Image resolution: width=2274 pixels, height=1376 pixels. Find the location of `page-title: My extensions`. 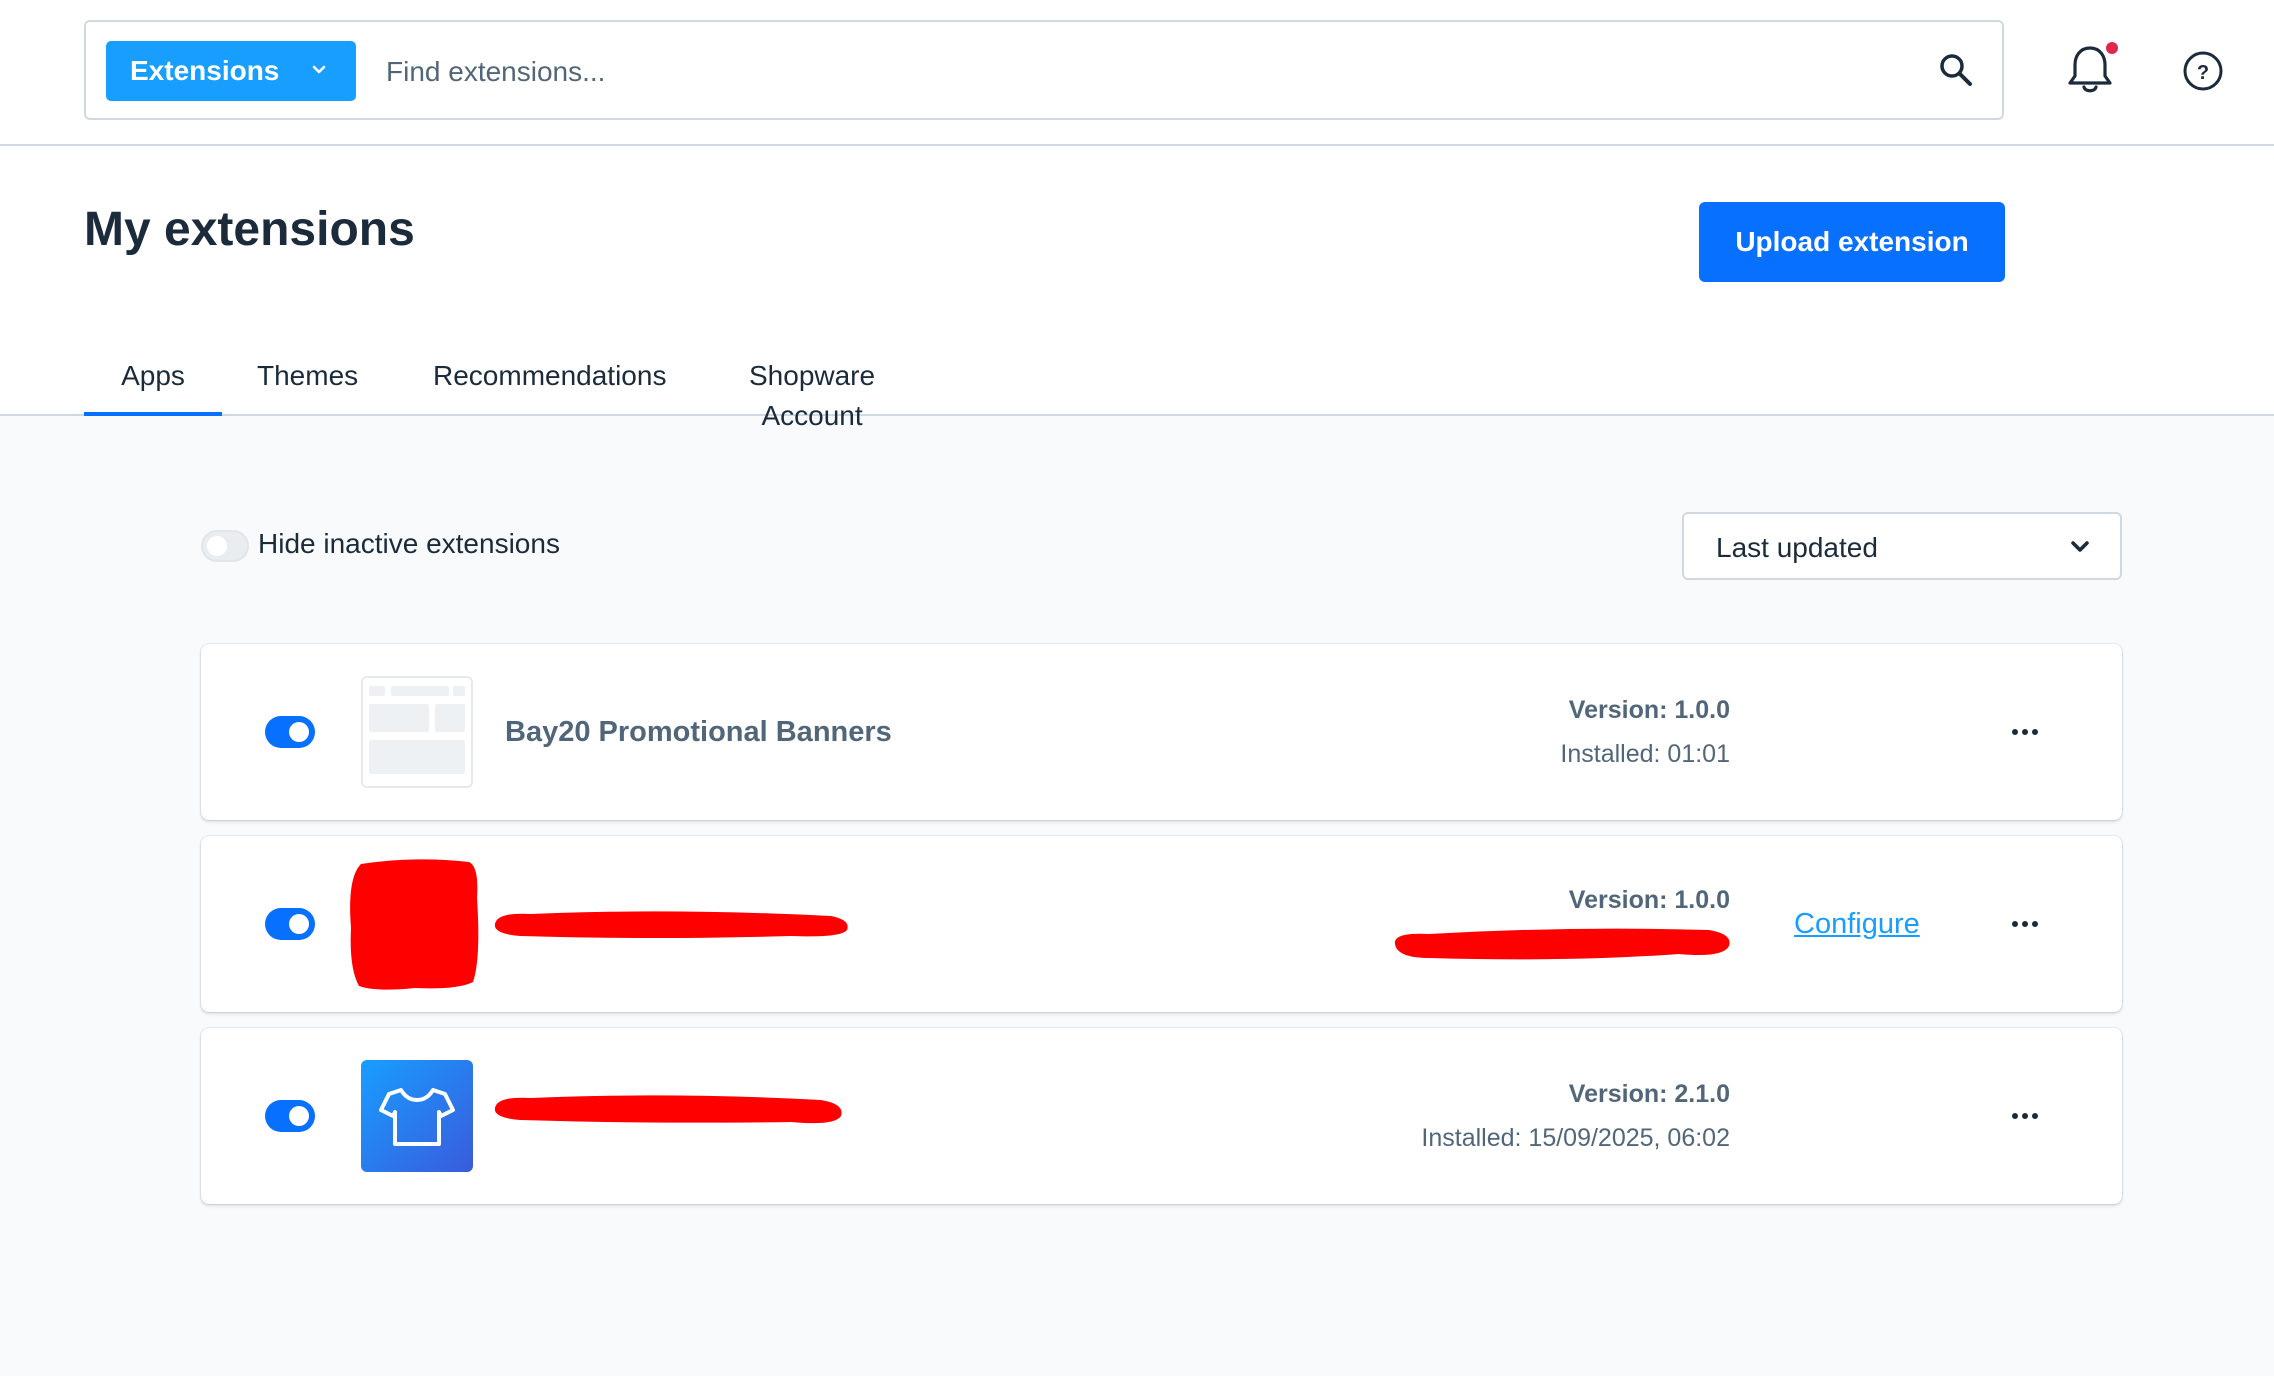

page-title: My extensions is located at coordinates (249, 229).